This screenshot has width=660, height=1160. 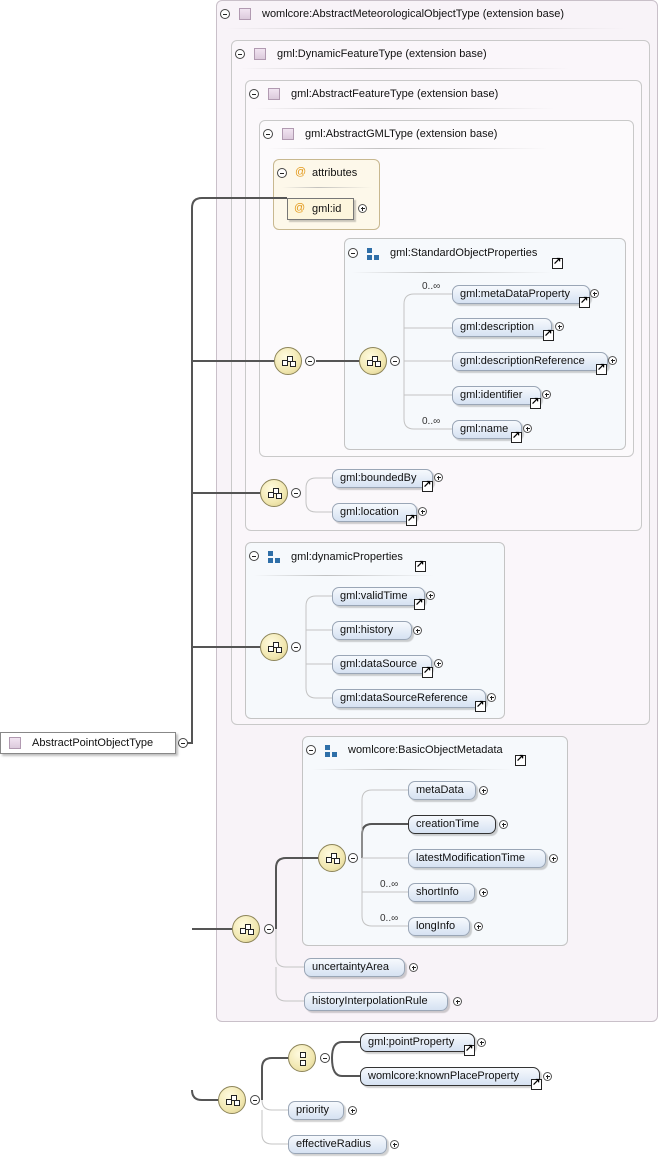 What do you see at coordinates (378, 596) in the screenshot?
I see `element-gml-validtime: gml:validTime` at bounding box center [378, 596].